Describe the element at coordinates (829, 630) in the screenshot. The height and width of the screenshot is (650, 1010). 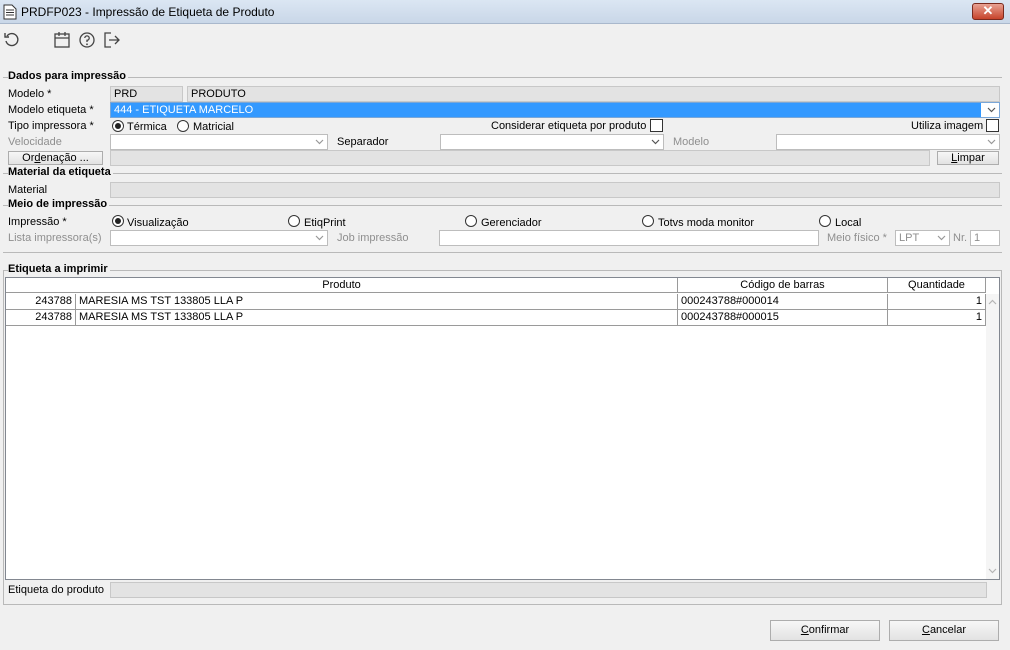
I see `confirmar-label-post: onfirmar` at that location.